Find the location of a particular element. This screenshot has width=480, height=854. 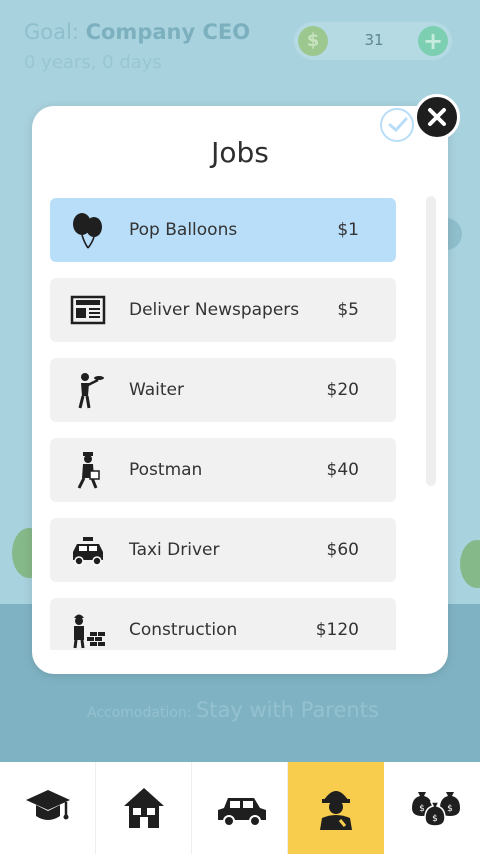

balloons-icon is located at coordinates (87, 231).